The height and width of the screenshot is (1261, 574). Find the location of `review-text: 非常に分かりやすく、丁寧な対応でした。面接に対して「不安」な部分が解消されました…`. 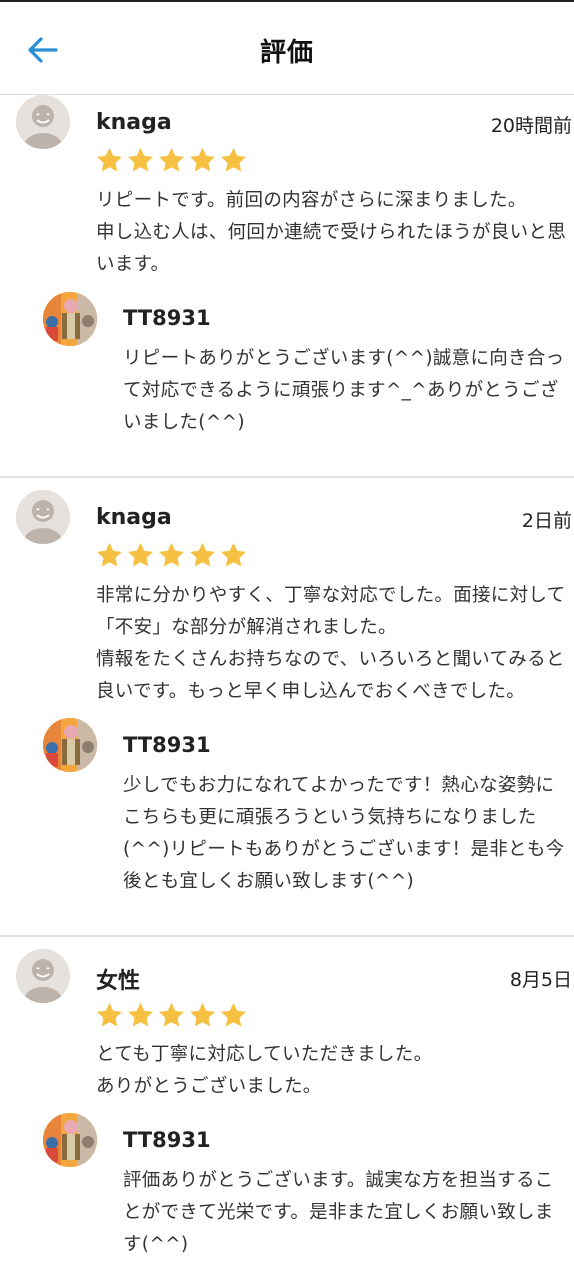

review-text: 非常に分かりやすく、丁寧な対応でした。面接に対して「不安」な部分が解消されました… is located at coordinates (331, 643).